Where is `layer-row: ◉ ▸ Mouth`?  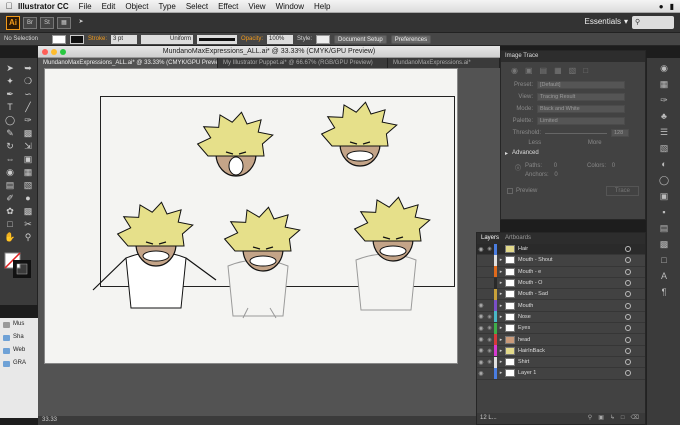 layer-row: ◉ ▸ Mouth is located at coordinates (561, 306).